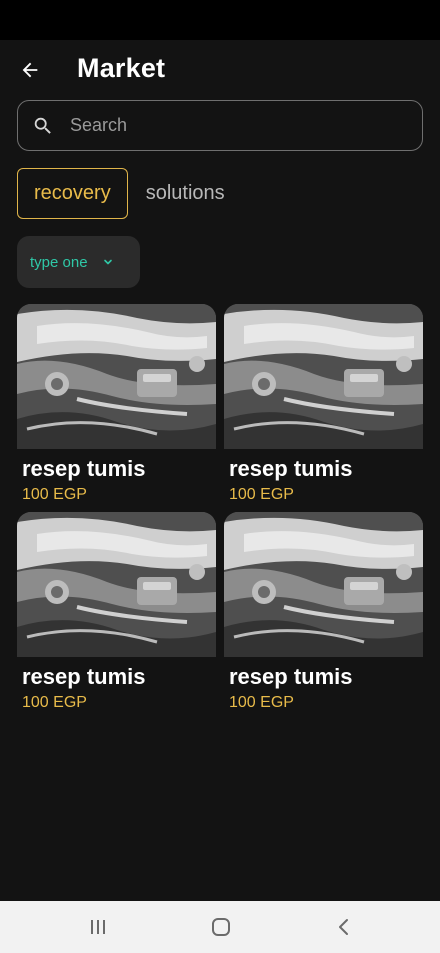  I want to click on search-icon, so click(43, 126).